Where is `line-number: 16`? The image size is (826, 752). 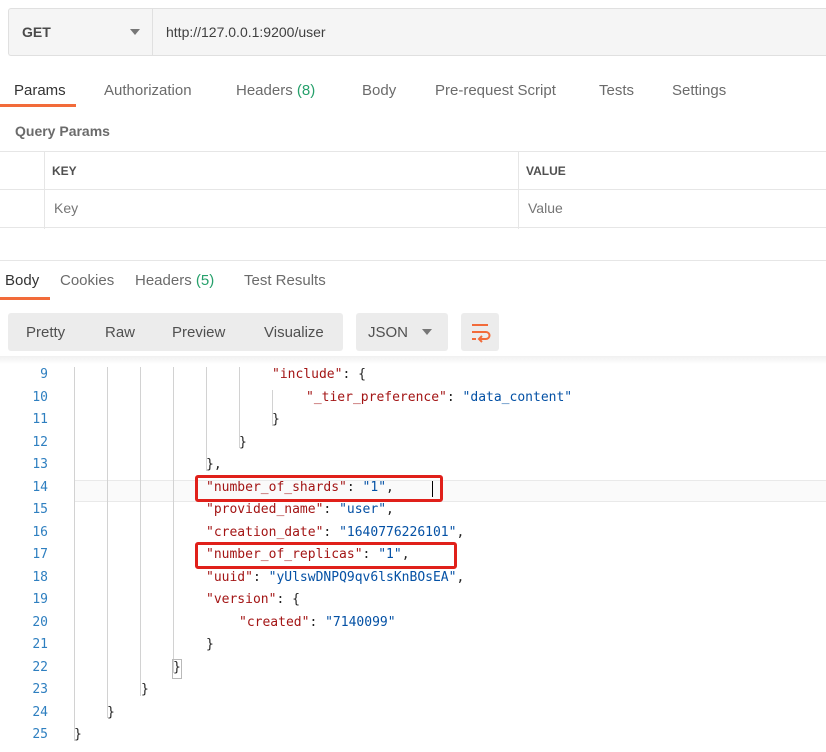 line-number: 16 is located at coordinates (40, 532).